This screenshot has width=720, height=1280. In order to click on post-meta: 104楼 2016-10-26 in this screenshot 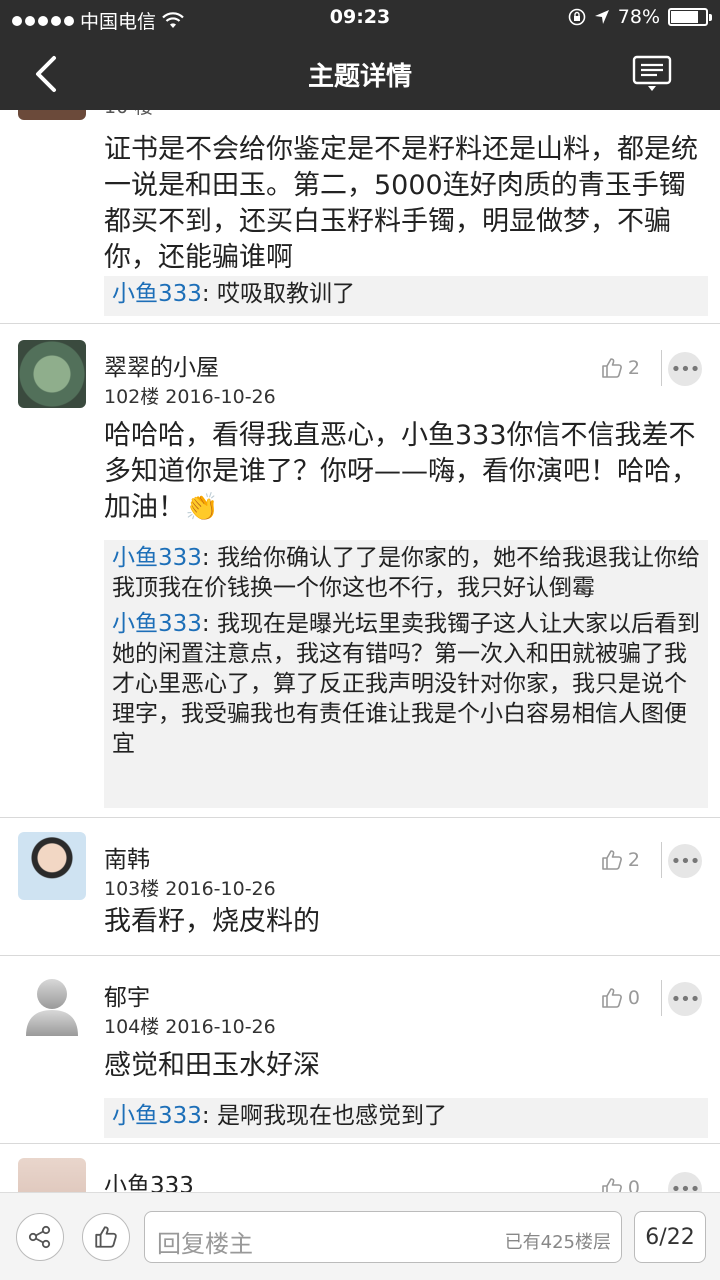, I will do `click(190, 1027)`.